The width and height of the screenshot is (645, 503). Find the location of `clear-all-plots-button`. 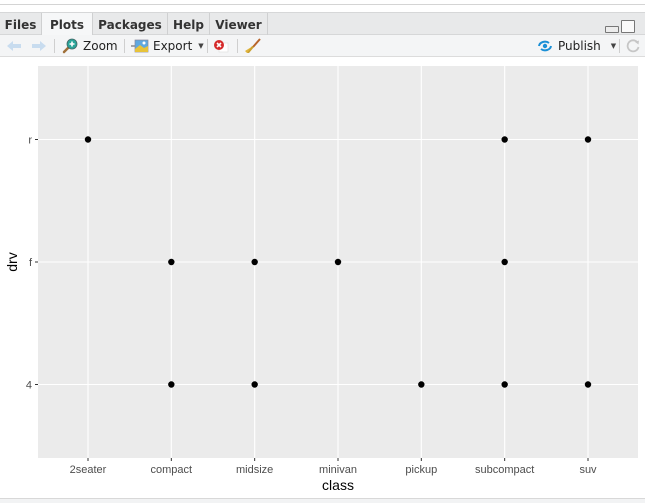

clear-all-plots-button is located at coordinates (253, 46).